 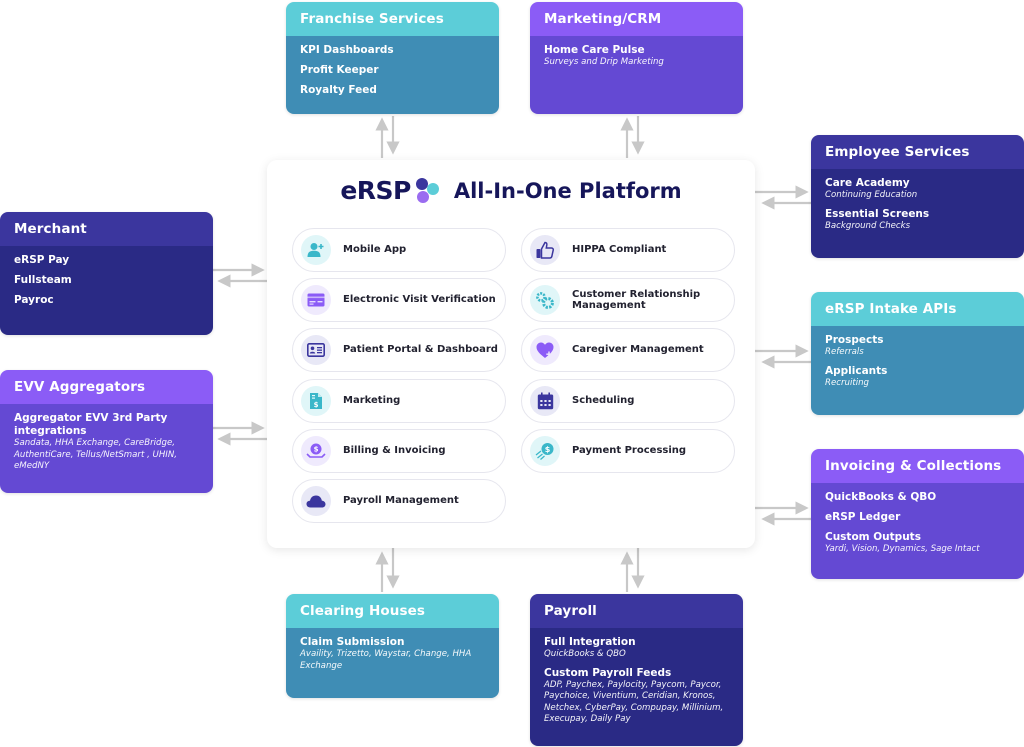 What do you see at coordinates (394, 451) in the screenshot?
I see `feature-label: Billing & Invoicing` at bounding box center [394, 451].